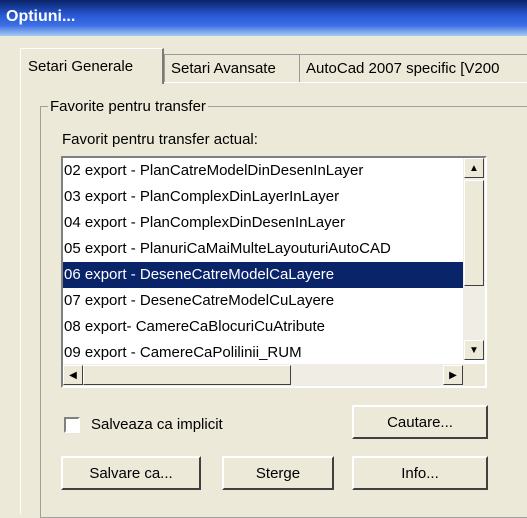 The image size is (527, 518). What do you see at coordinates (474, 375) in the screenshot?
I see `scrollbar-corner` at bounding box center [474, 375].